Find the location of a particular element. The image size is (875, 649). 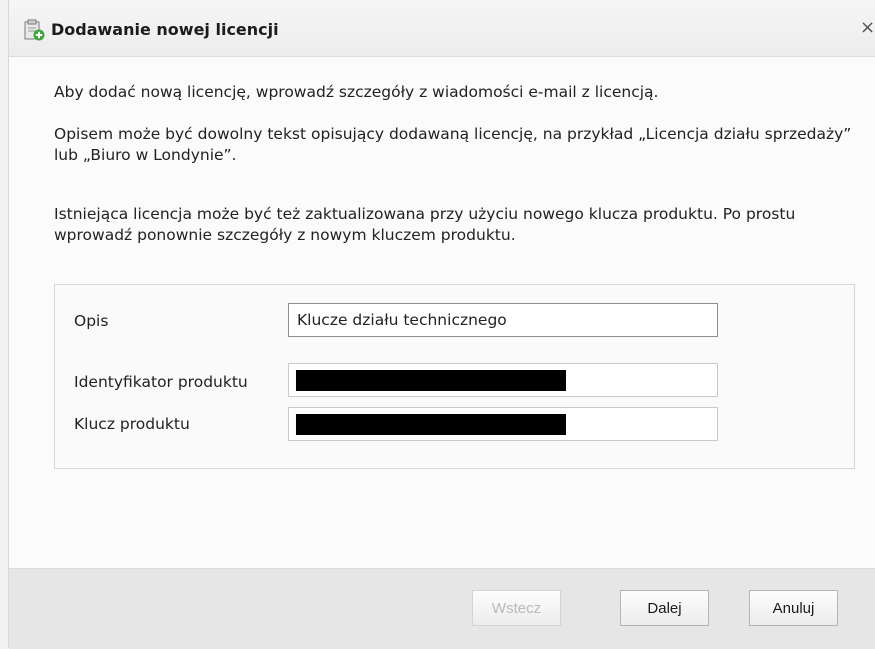

description-input is located at coordinates (503, 320).